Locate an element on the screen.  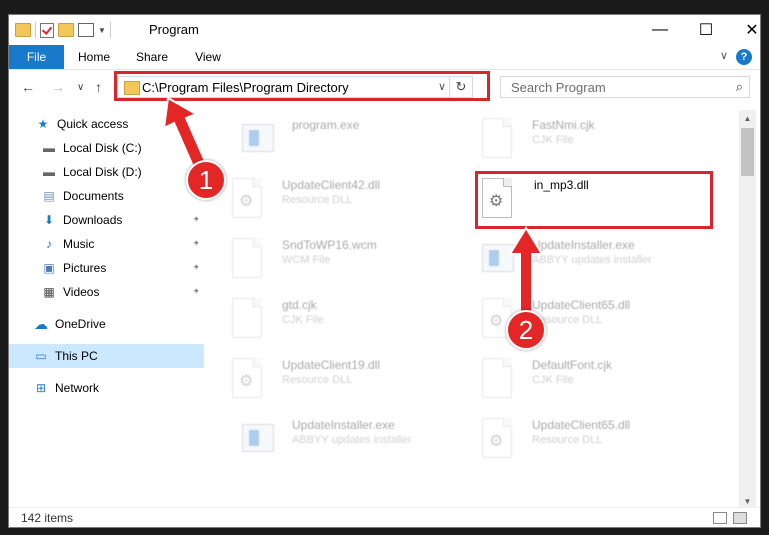
address-path: C:\Program Files\Program Directory is located at coordinates (245, 87).